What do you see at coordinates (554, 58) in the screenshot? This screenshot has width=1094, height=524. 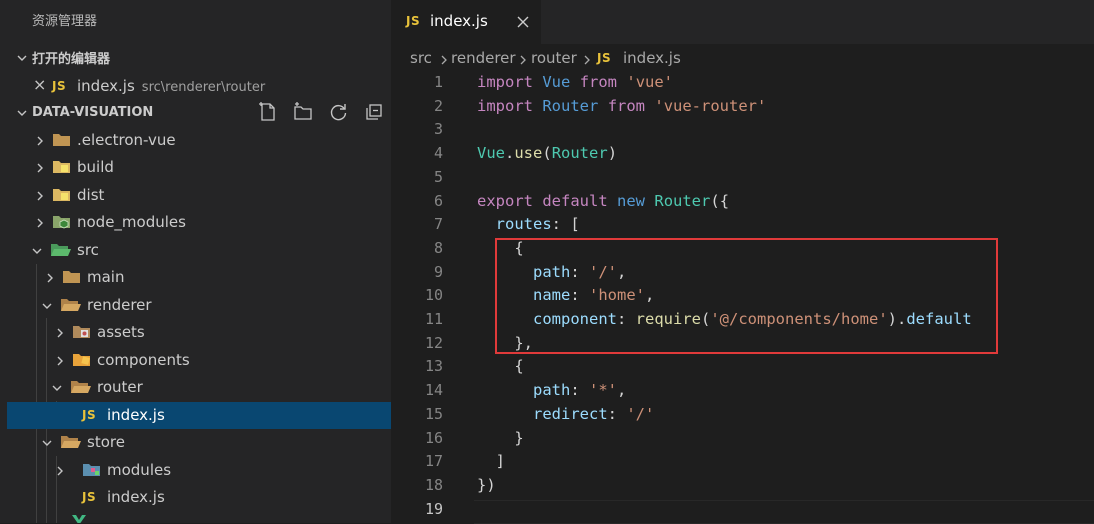 I see `breadcrumb-item: router` at bounding box center [554, 58].